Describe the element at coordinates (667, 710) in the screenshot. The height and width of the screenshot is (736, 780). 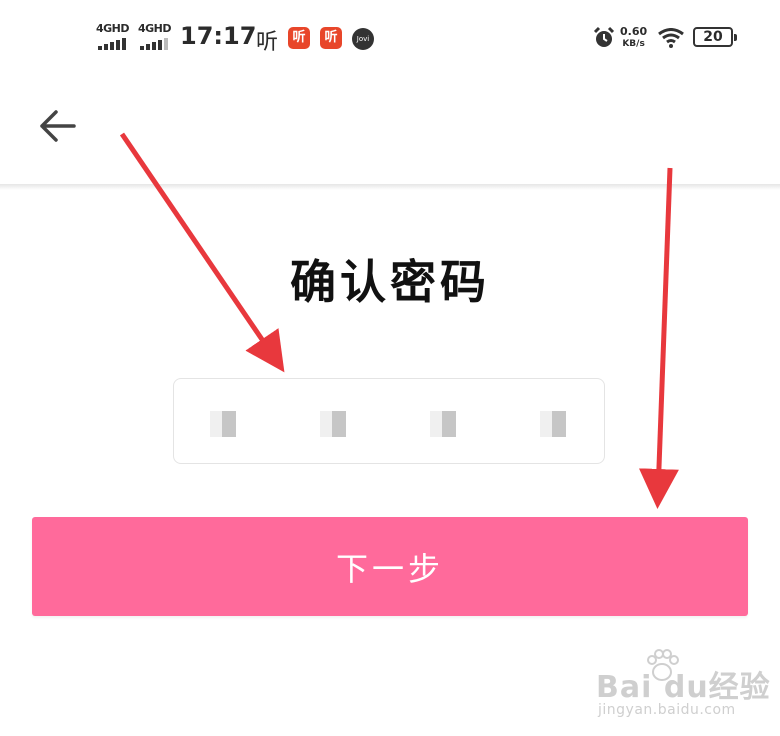
I see `watermark-url: jingyan.baidu.com` at that location.